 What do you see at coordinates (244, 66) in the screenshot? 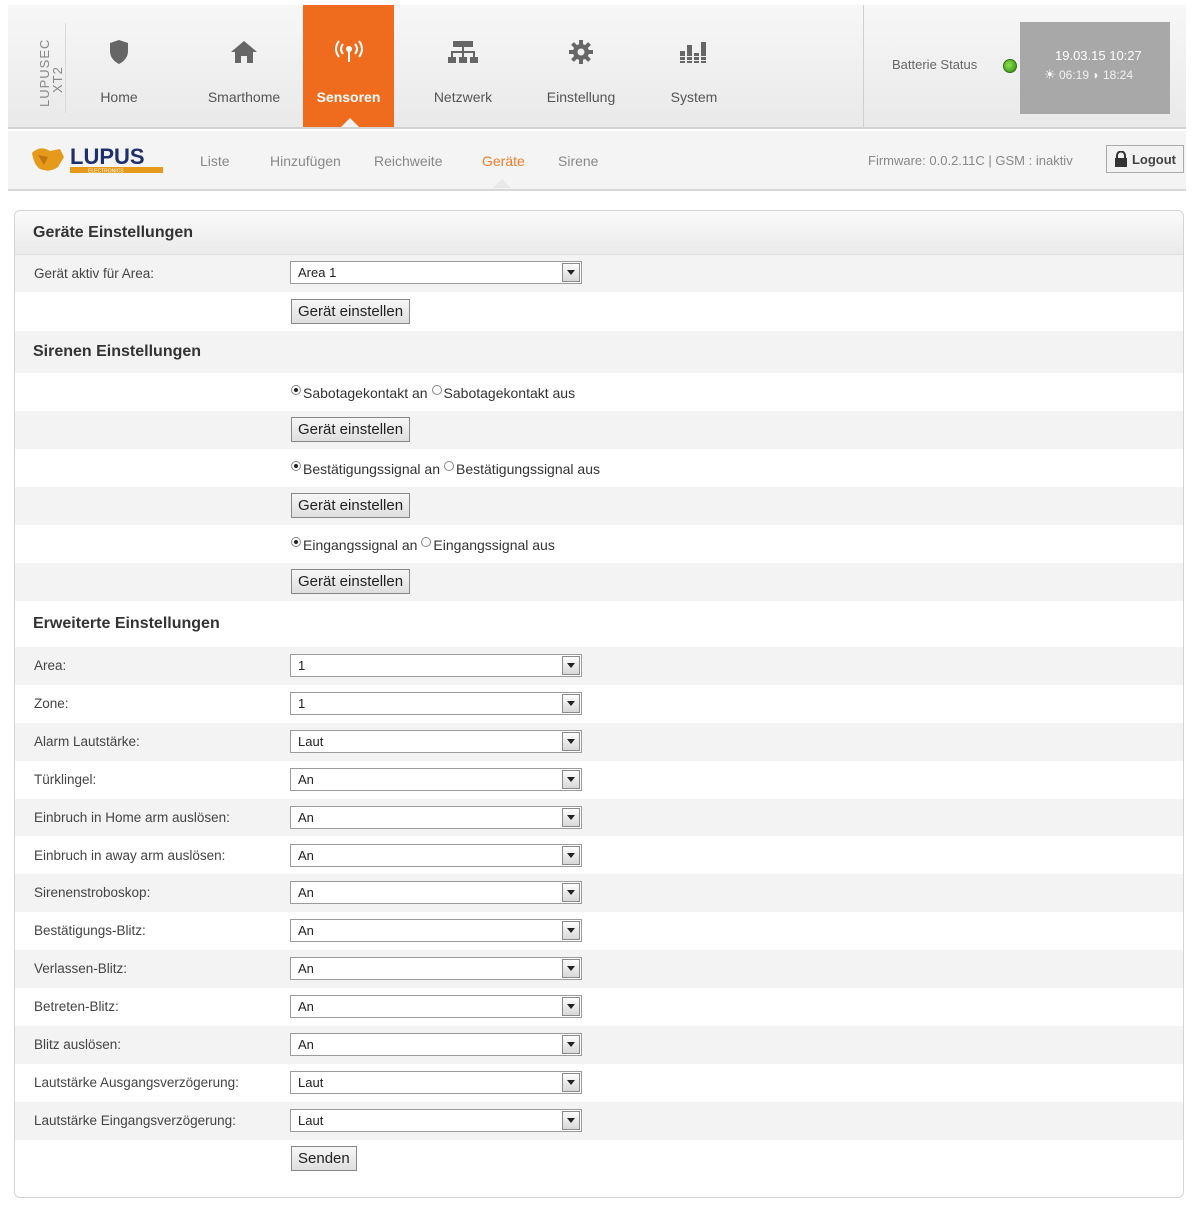
I see `nav-tab-smarthome: Smarthome` at bounding box center [244, 66].